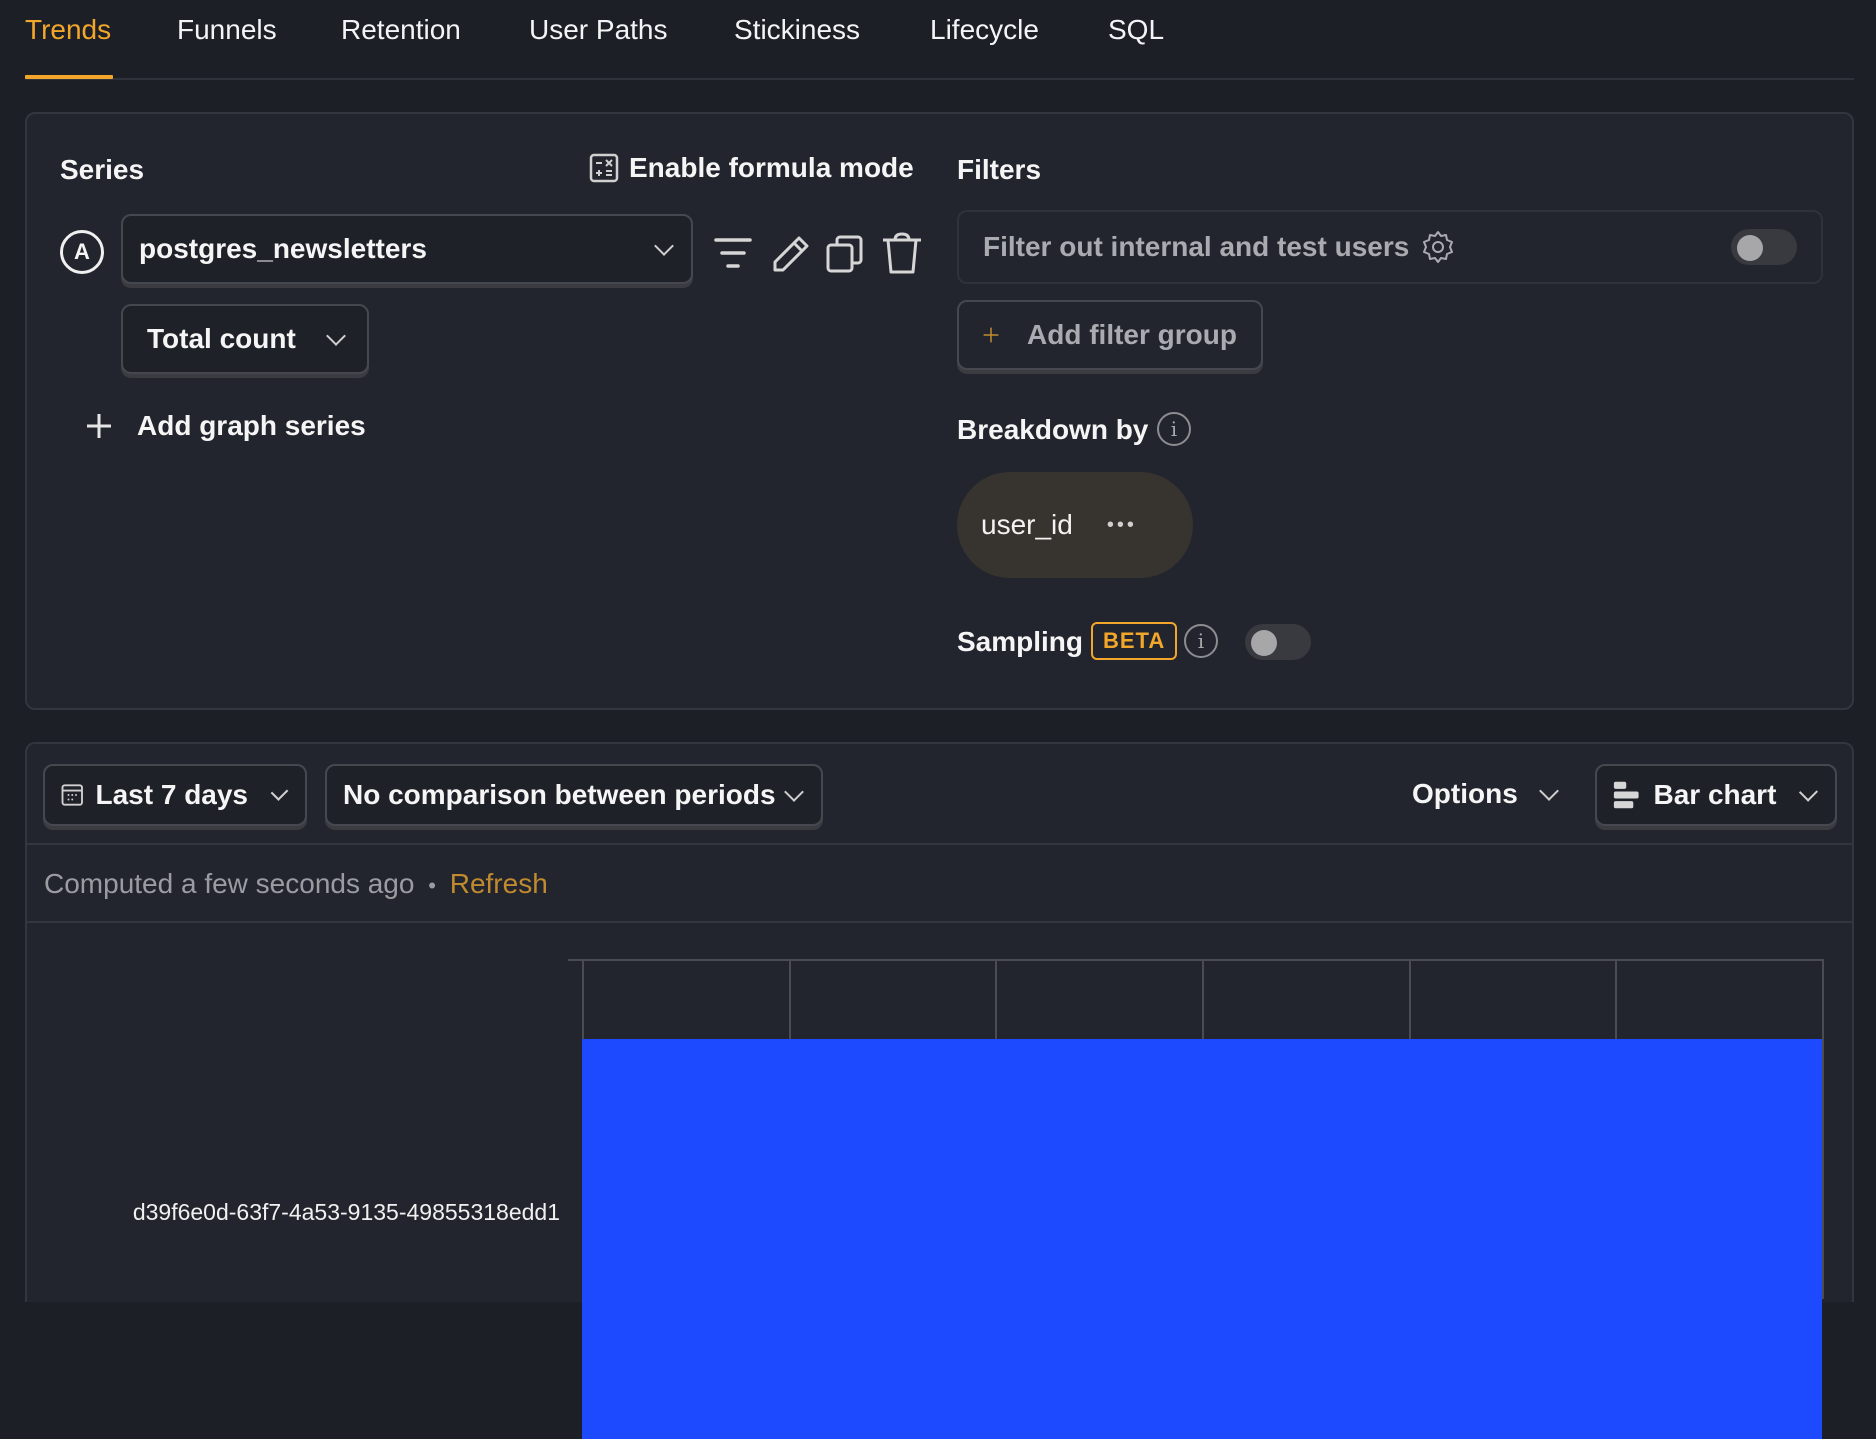 The image size is (1876, 1439). I want to click on compare-dropdown: No comparison between periods, so click(574, 795).